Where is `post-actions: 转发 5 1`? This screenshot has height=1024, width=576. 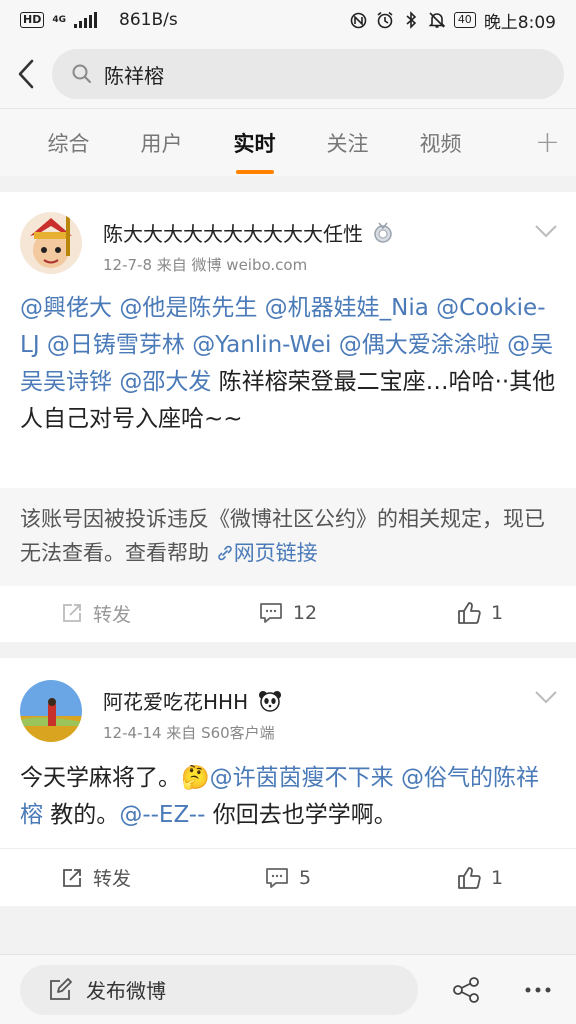 post-actions: 转发 5 1 is located at coordinates (288, 877).